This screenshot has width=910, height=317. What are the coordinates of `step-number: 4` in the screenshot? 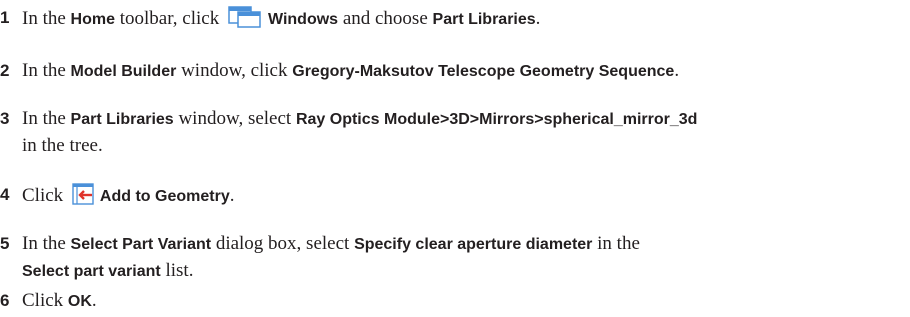 It's located at (5, 194).